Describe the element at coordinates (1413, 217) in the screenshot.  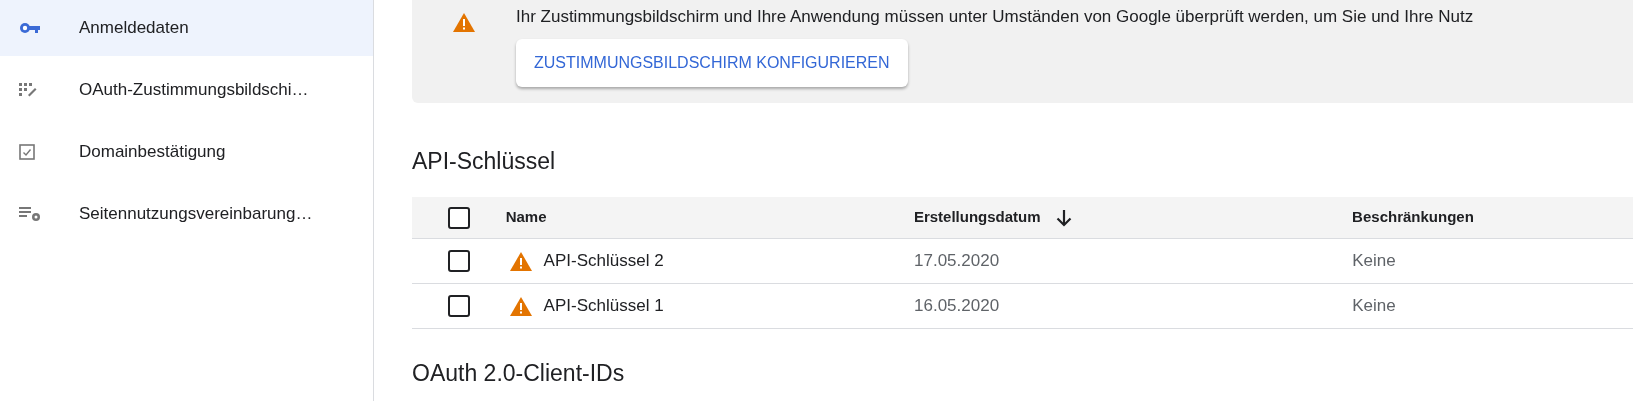
I see `column-header: Beschränkungen` at that location.